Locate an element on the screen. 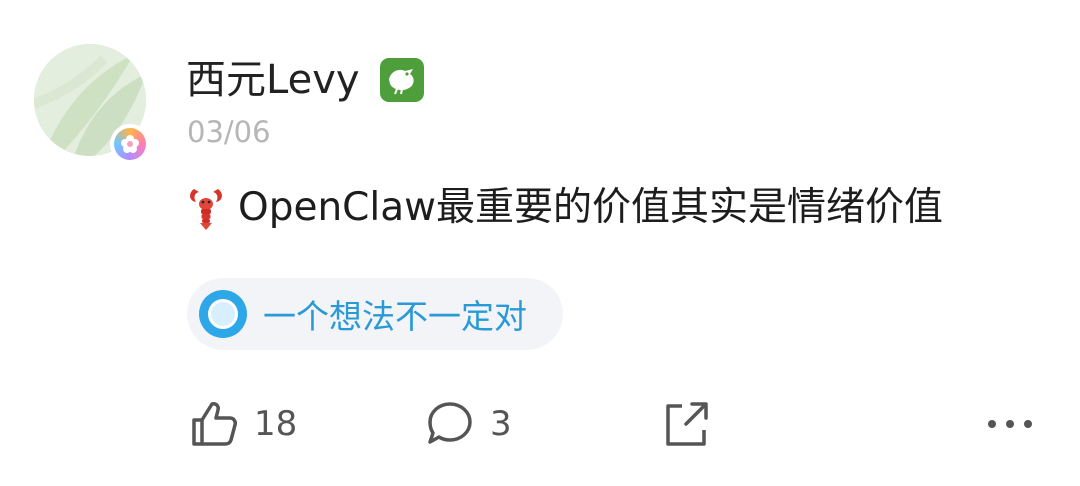 The width and height of the screenshot is (1080, 486). share-button is located at coordinates (686, 424).